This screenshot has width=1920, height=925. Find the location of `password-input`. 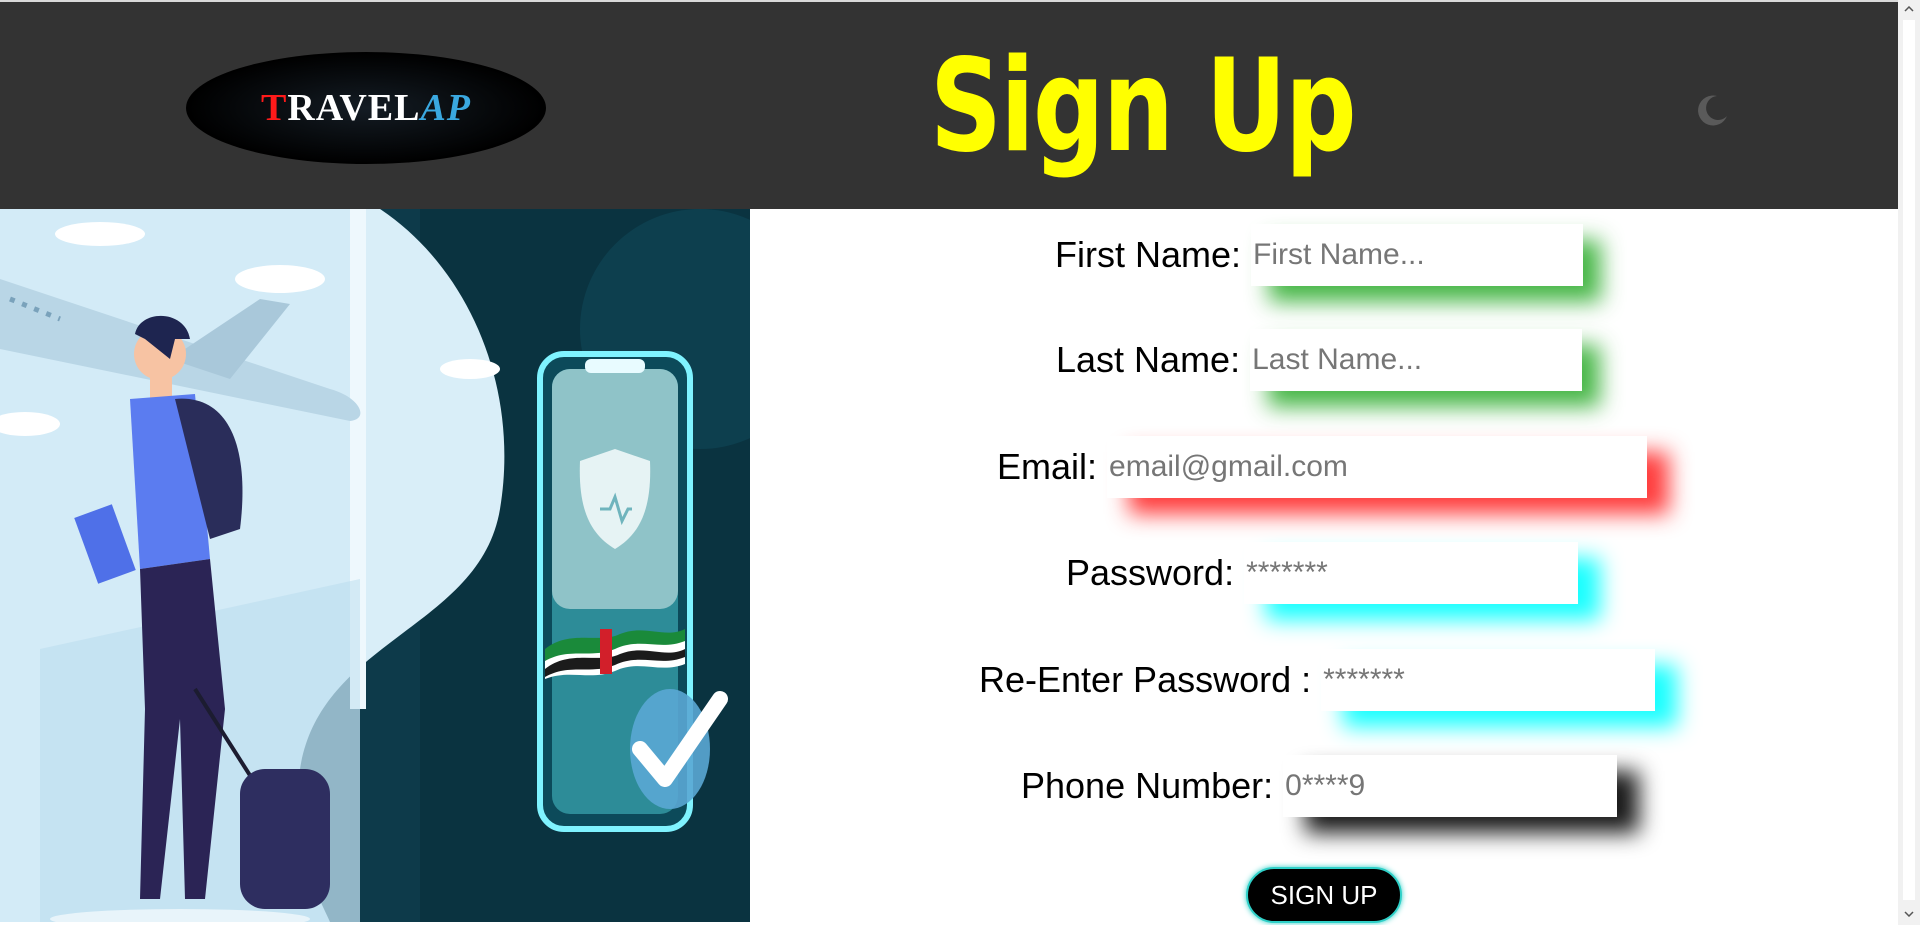

password-input is located at coordinates (1411, 573).